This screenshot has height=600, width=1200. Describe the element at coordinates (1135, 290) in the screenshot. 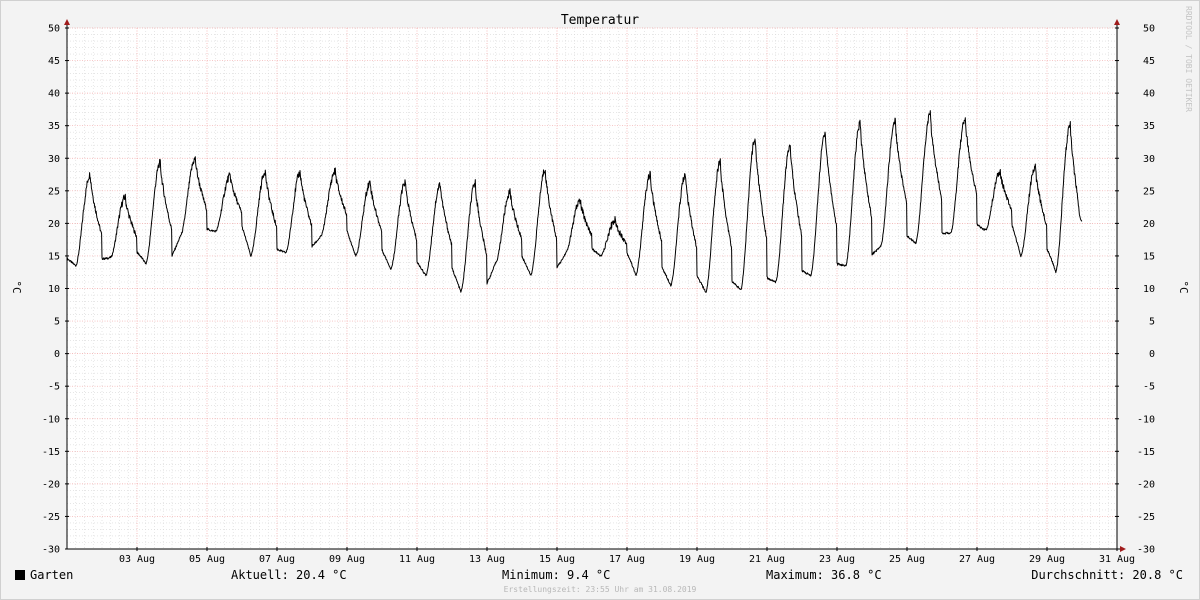

I see `y-ticks-right: 50454035302520151050-5-10-15-20-25-30` at that location.